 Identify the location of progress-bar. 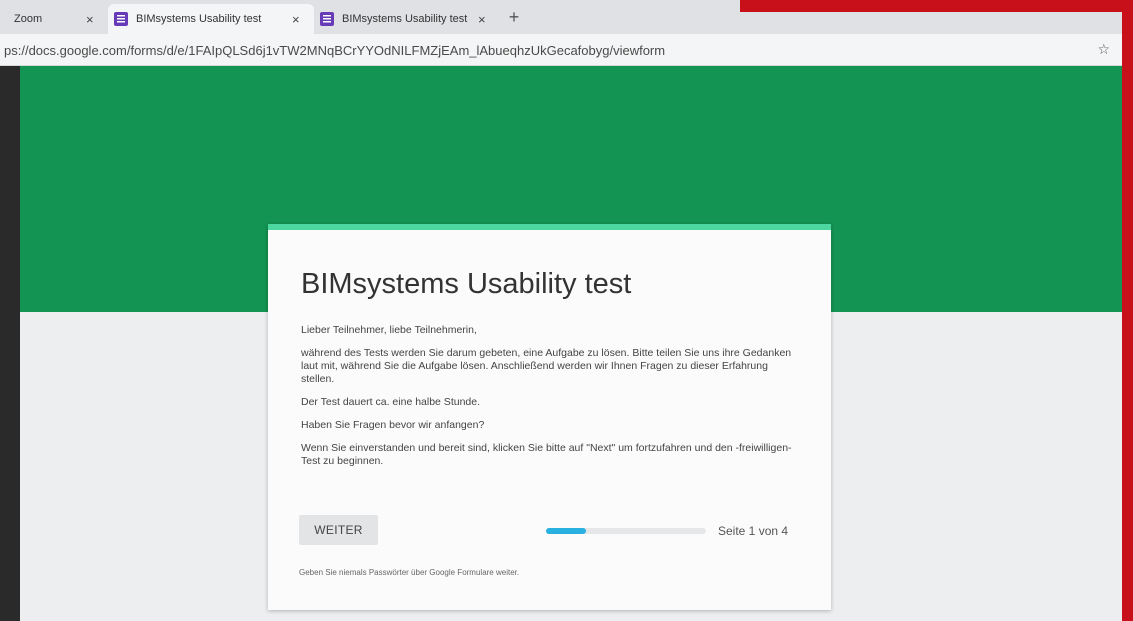
(626, 531).